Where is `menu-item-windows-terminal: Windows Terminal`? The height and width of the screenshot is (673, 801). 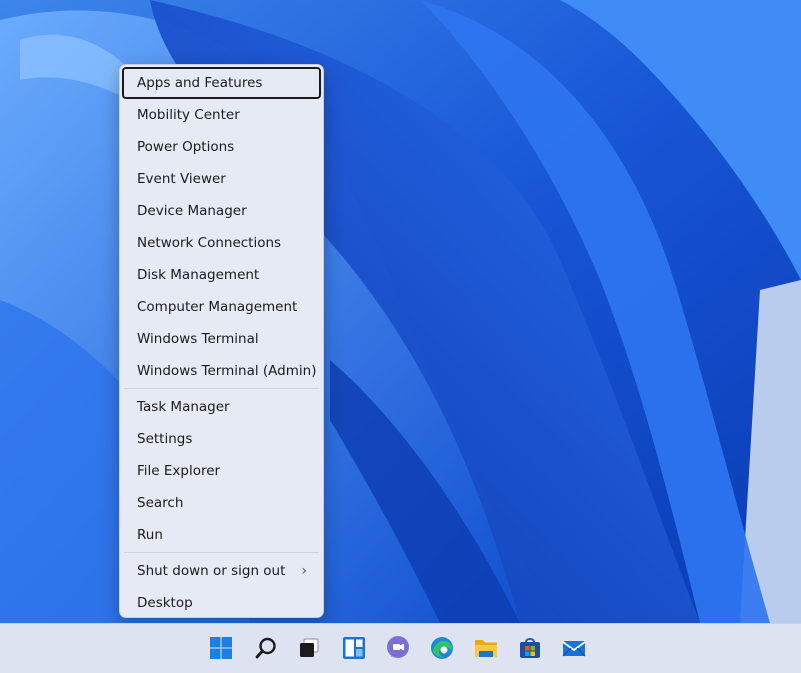
menu-item-windows-terminal: Windows Terminal is located at coordinates (221, 339).